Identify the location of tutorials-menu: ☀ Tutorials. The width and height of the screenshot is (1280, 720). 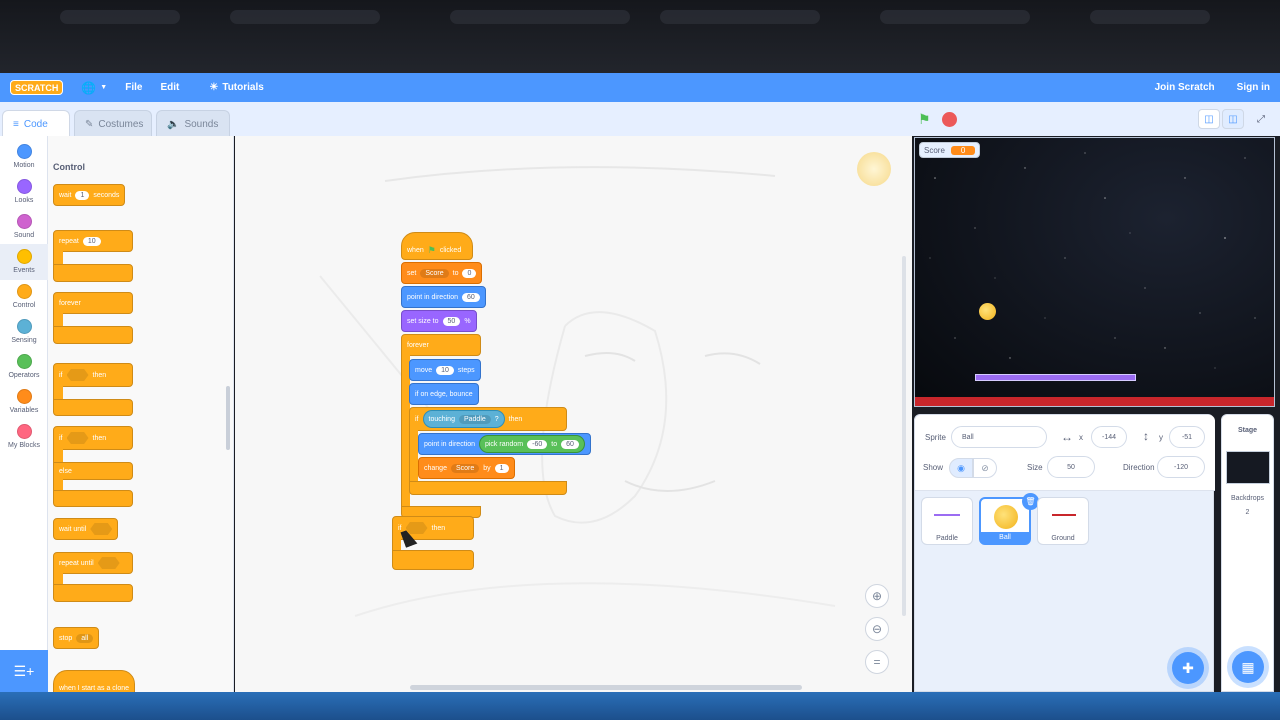
(236, 87).